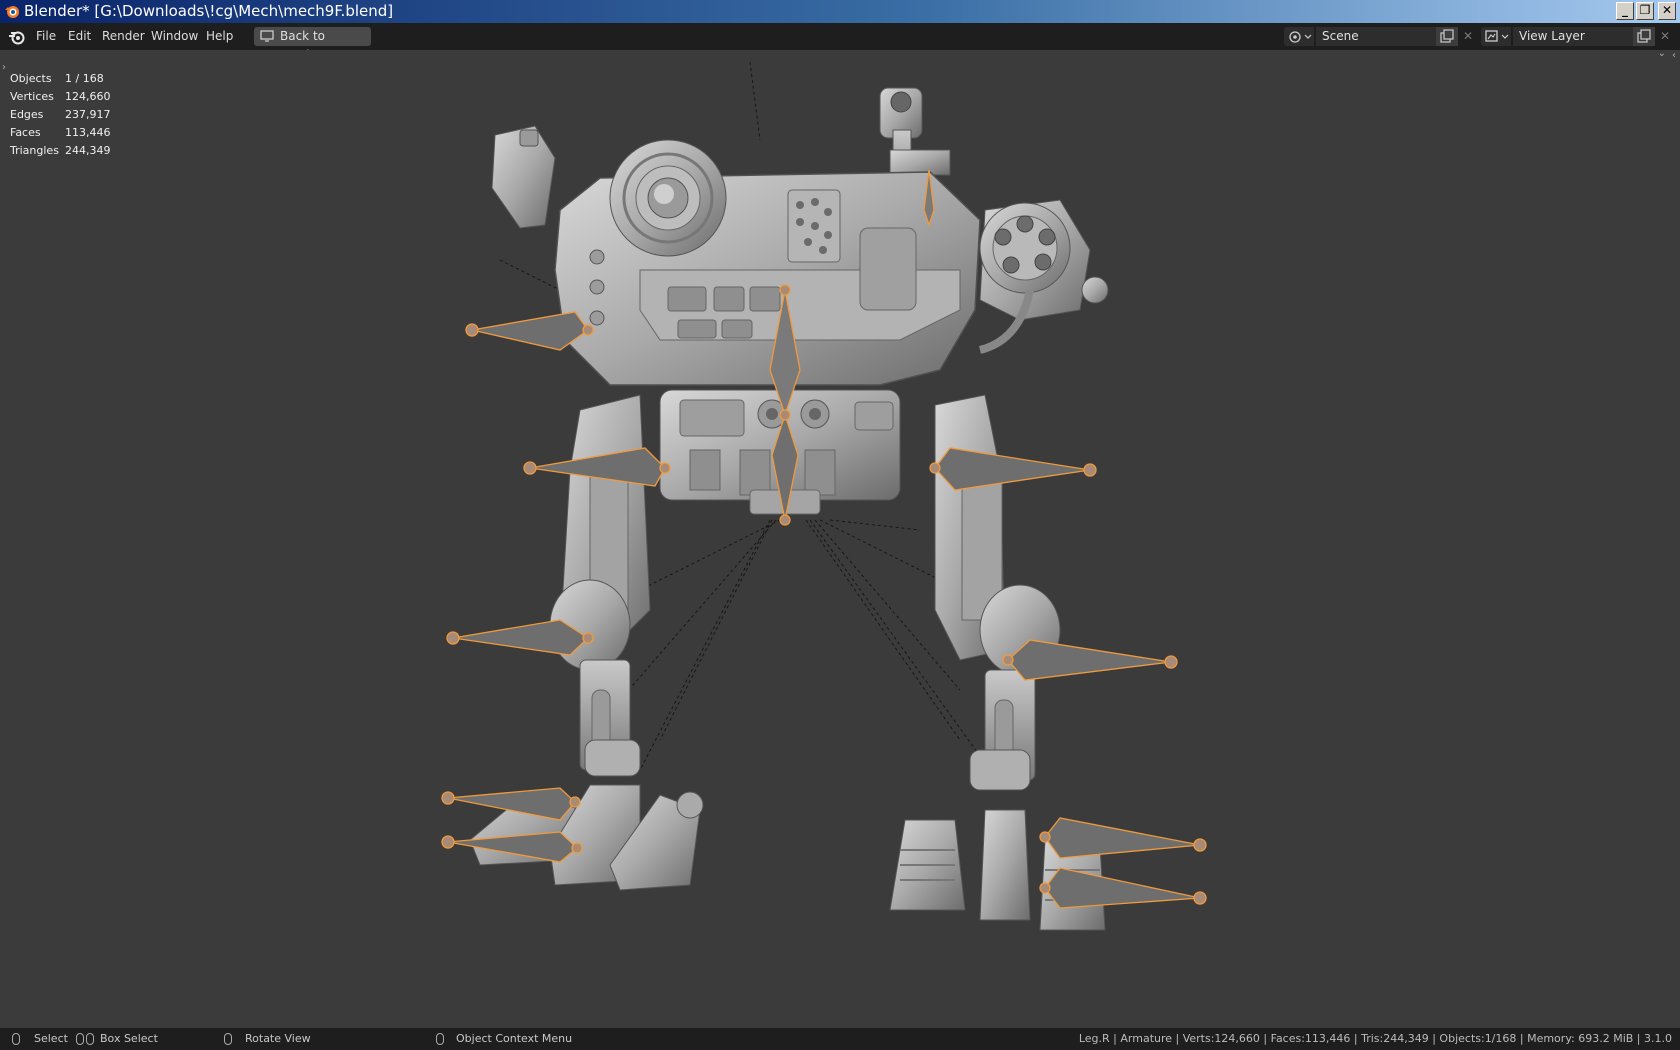  Describe the element at coordinates (514, 1038) in the screenshot. I see `status-context-menu: Object Context Menu` at that location.